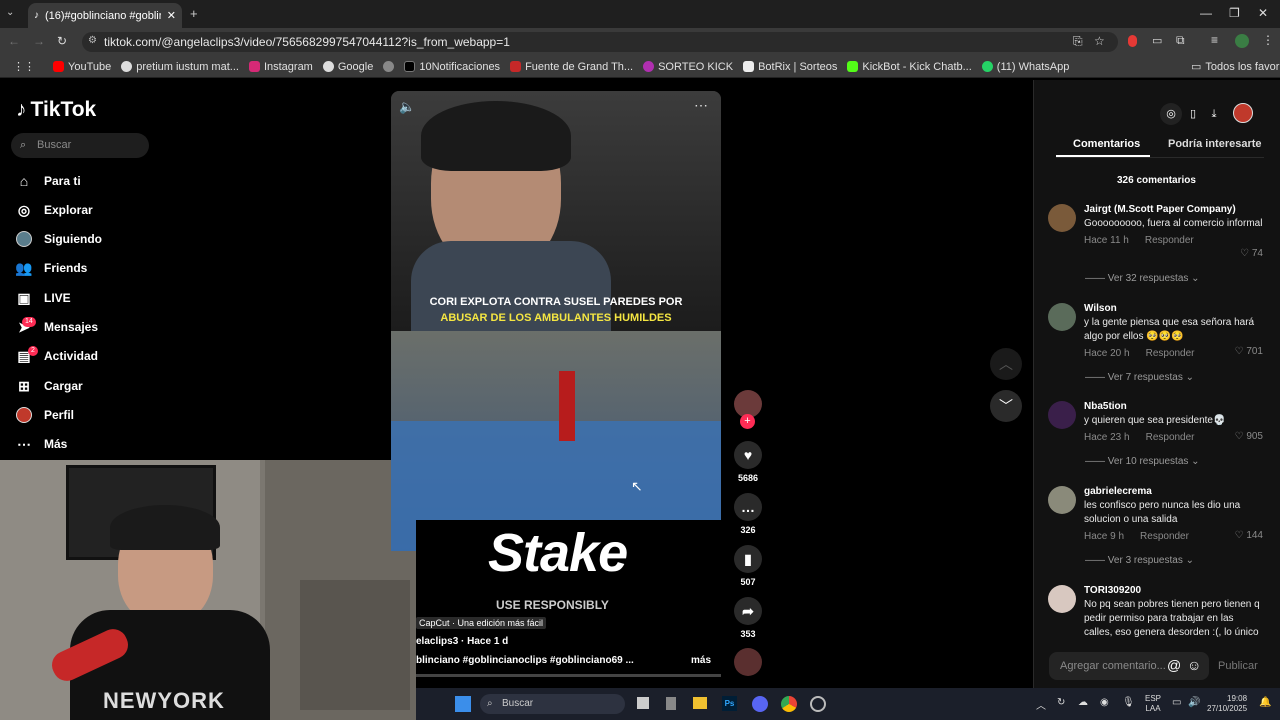 This screenshot has height=720, width=1280. I want to click on chrome-icon, so click(789, 704).